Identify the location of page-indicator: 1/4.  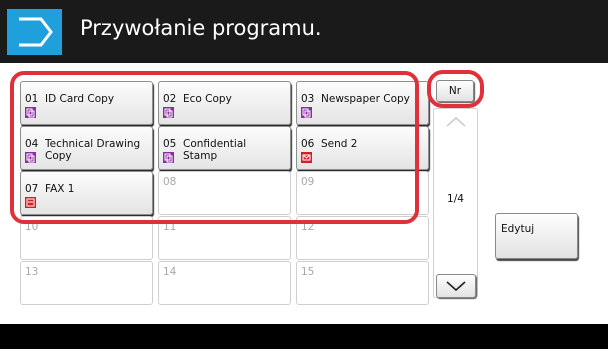
(455, 199).